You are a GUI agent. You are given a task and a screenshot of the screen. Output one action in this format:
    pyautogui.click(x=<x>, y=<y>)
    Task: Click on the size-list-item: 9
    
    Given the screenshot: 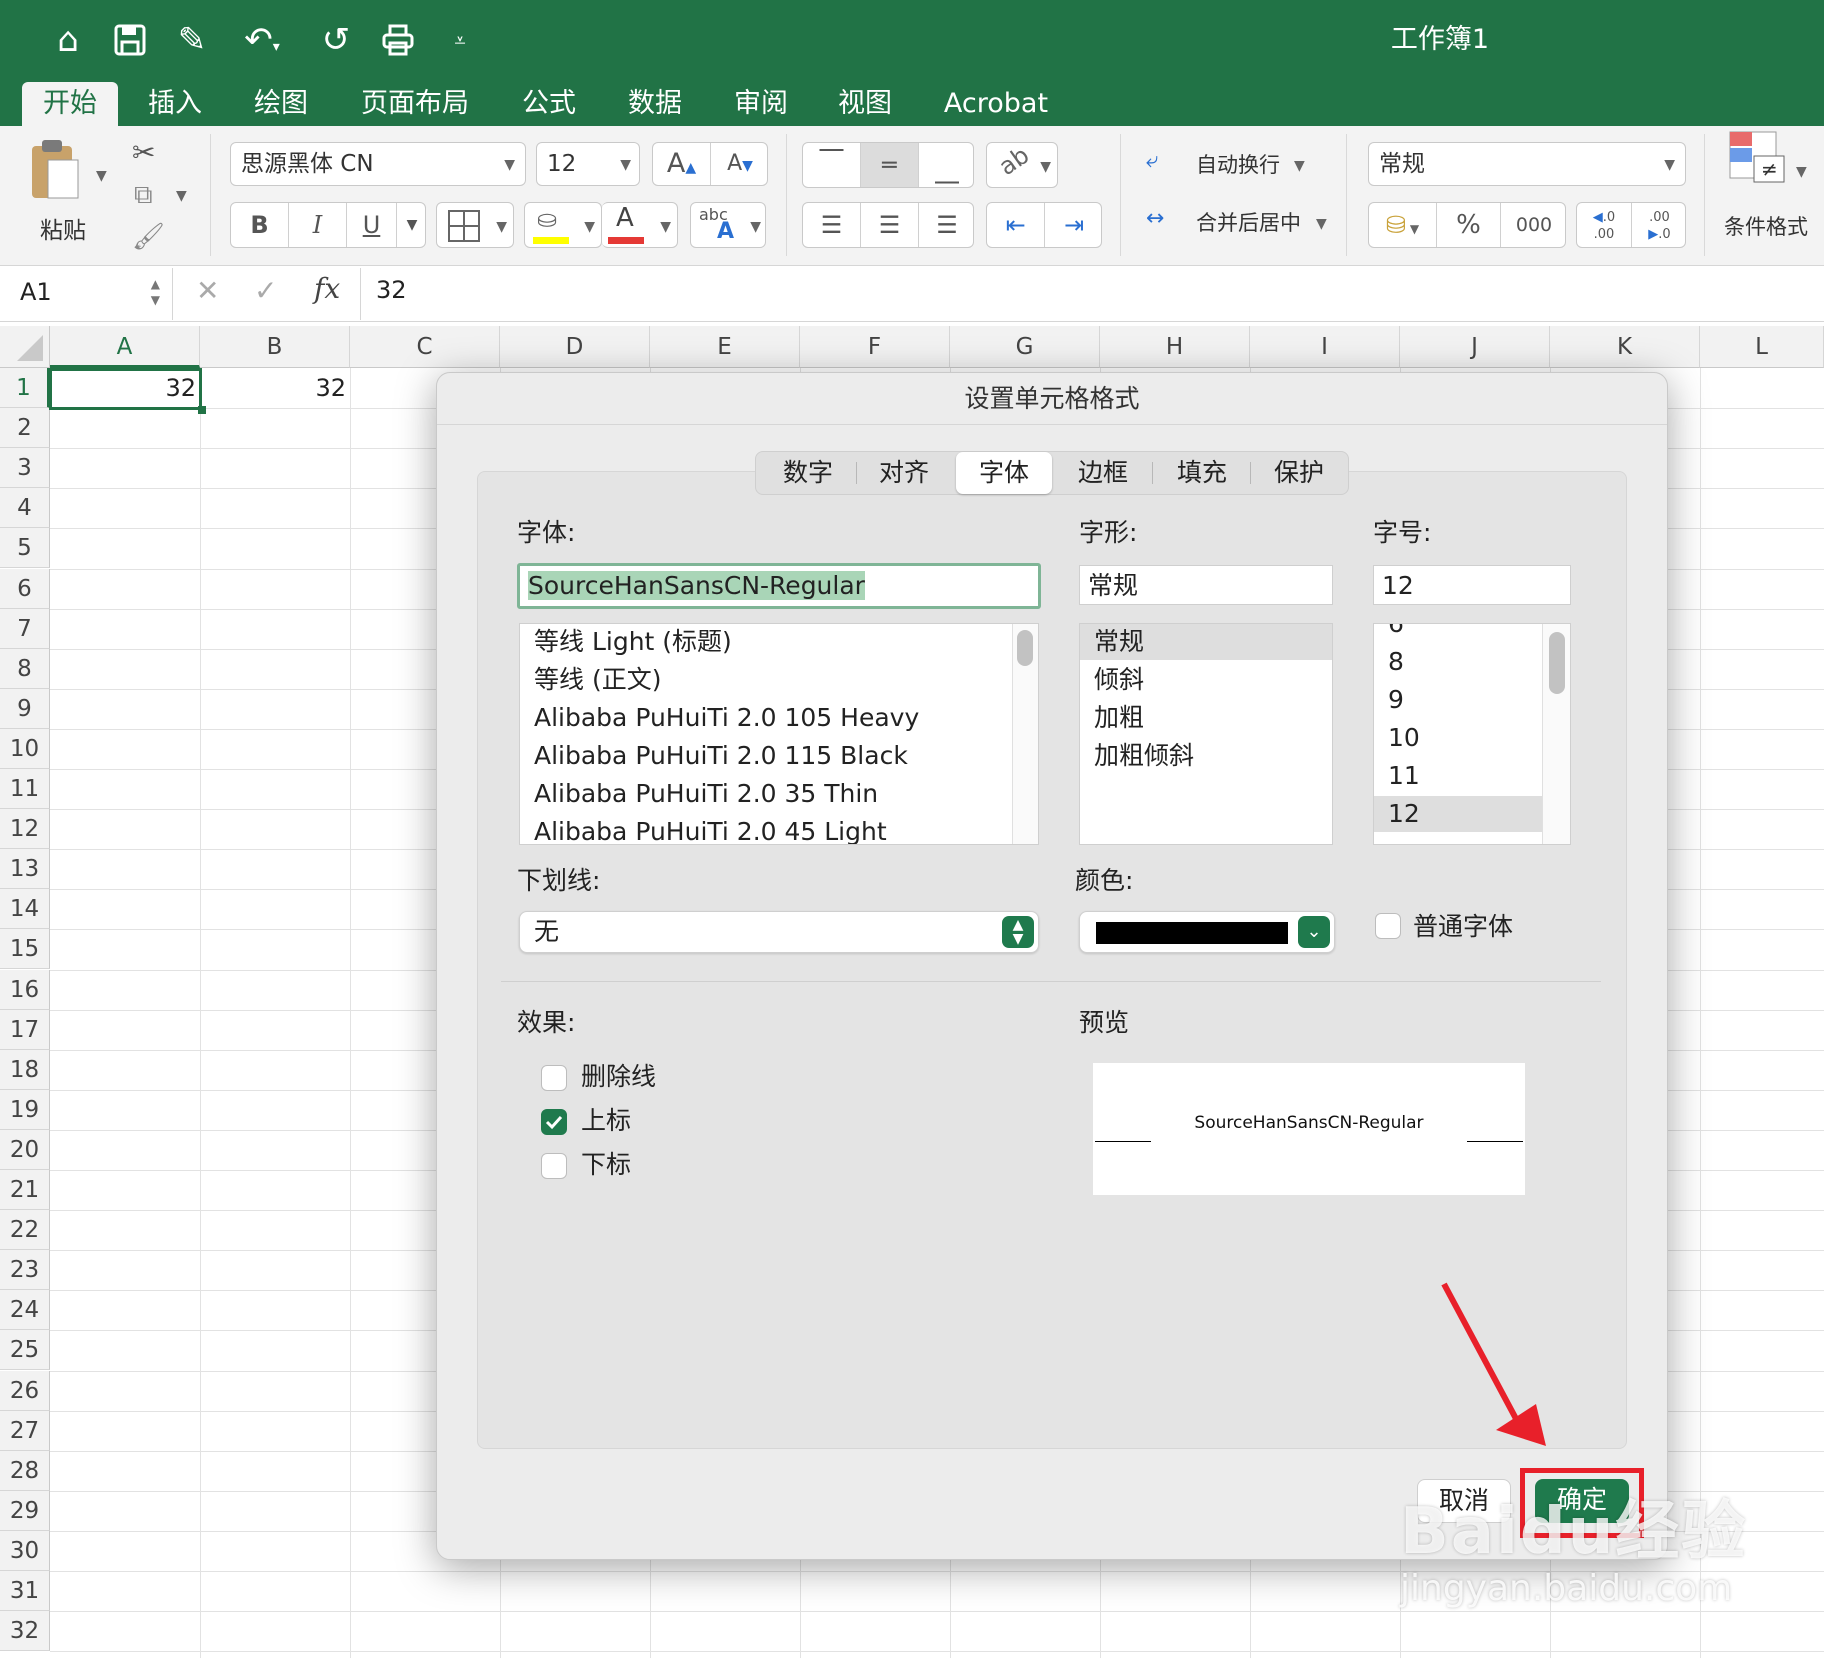 What is the action you would take?
    pyautogui.click(x=1472, y=700)
    